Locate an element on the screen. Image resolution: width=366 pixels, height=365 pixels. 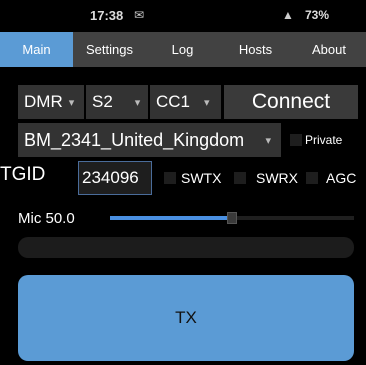
mic-slider is located at coordinates (232, 218).